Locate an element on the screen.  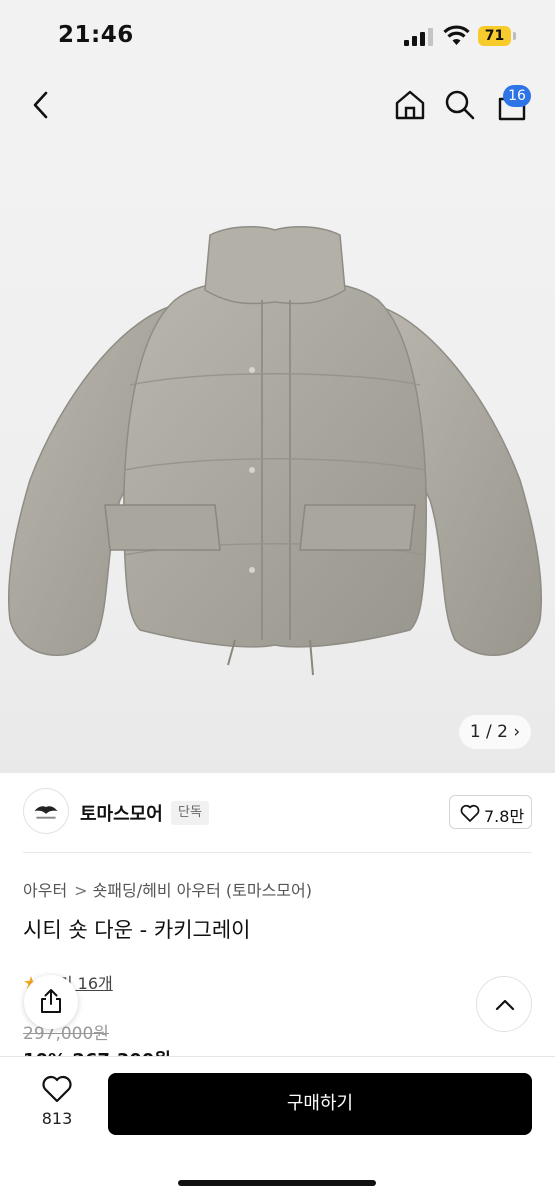
cart-count-badge: 16 is located at coordinates (517, 96).